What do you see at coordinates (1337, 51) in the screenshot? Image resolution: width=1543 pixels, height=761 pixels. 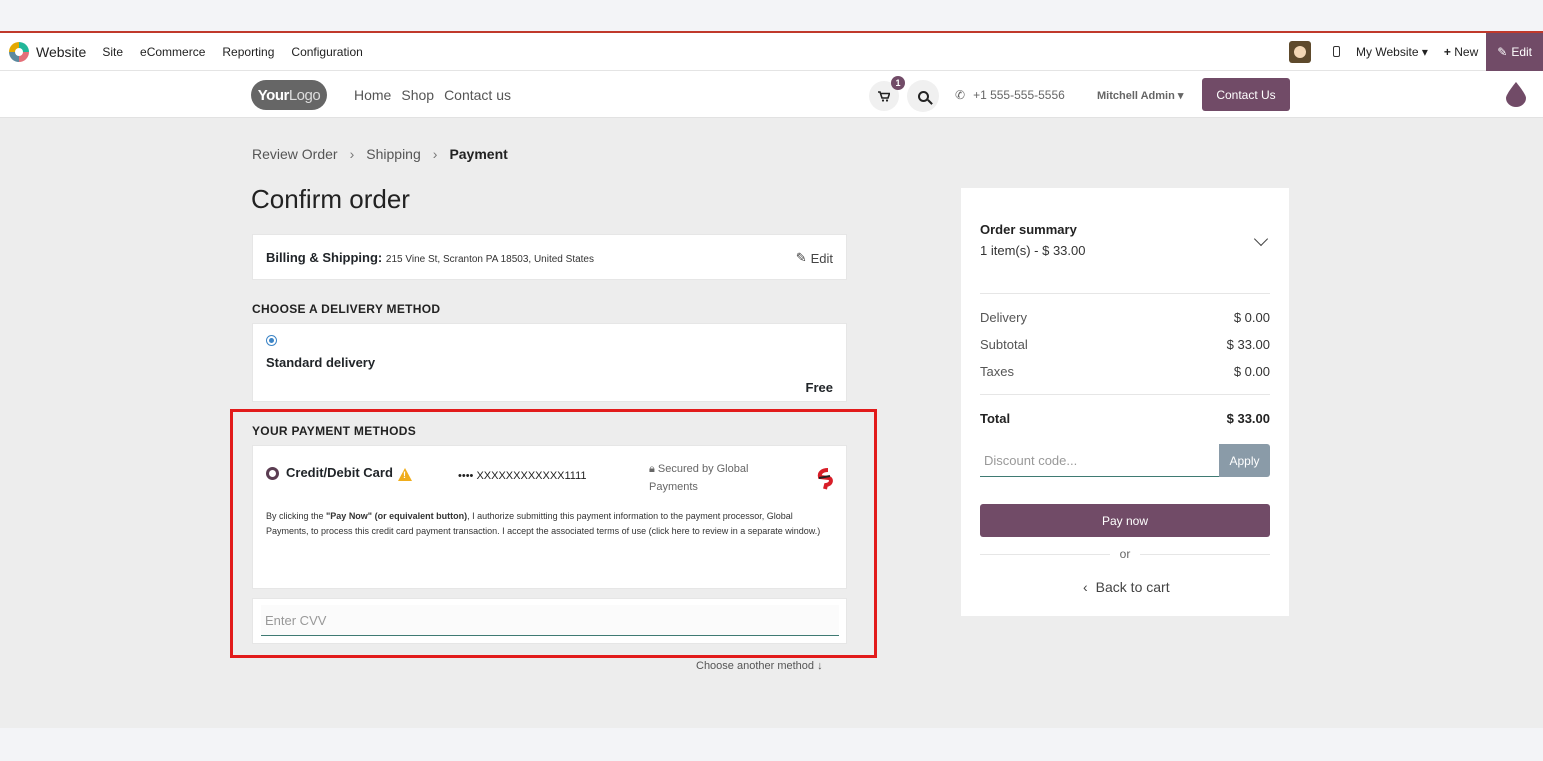 I see `mobile-preview-icon` at bounding box center [1337, 51].